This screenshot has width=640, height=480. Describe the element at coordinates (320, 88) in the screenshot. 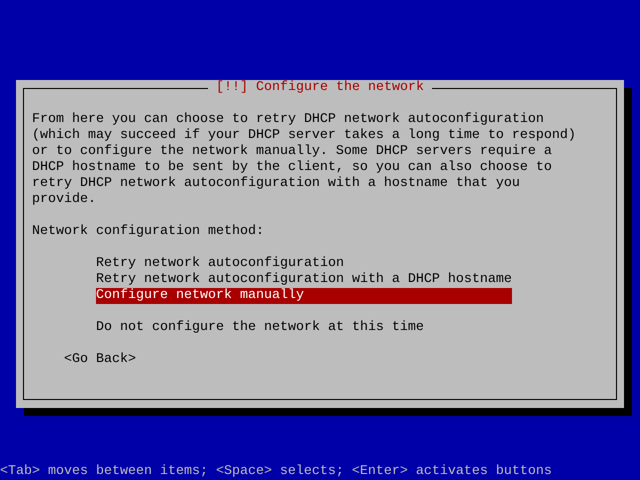

I see `dialog-title: [!!] Configure the network` at that location.